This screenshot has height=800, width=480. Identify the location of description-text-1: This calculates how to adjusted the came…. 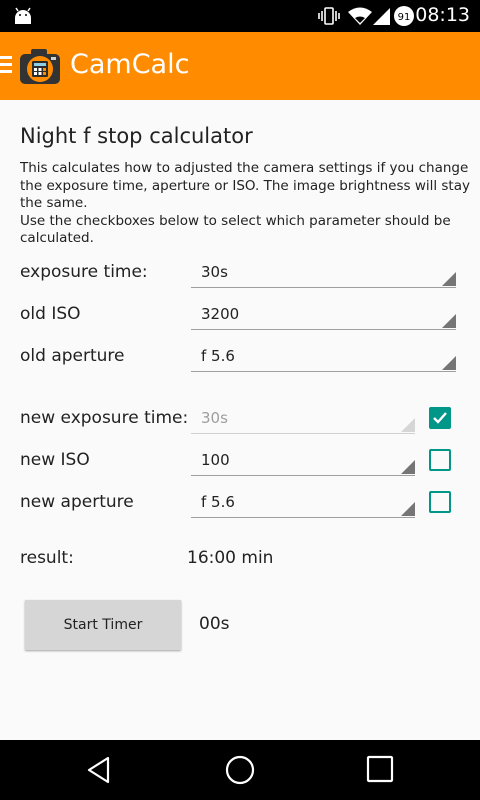
(245, 185).